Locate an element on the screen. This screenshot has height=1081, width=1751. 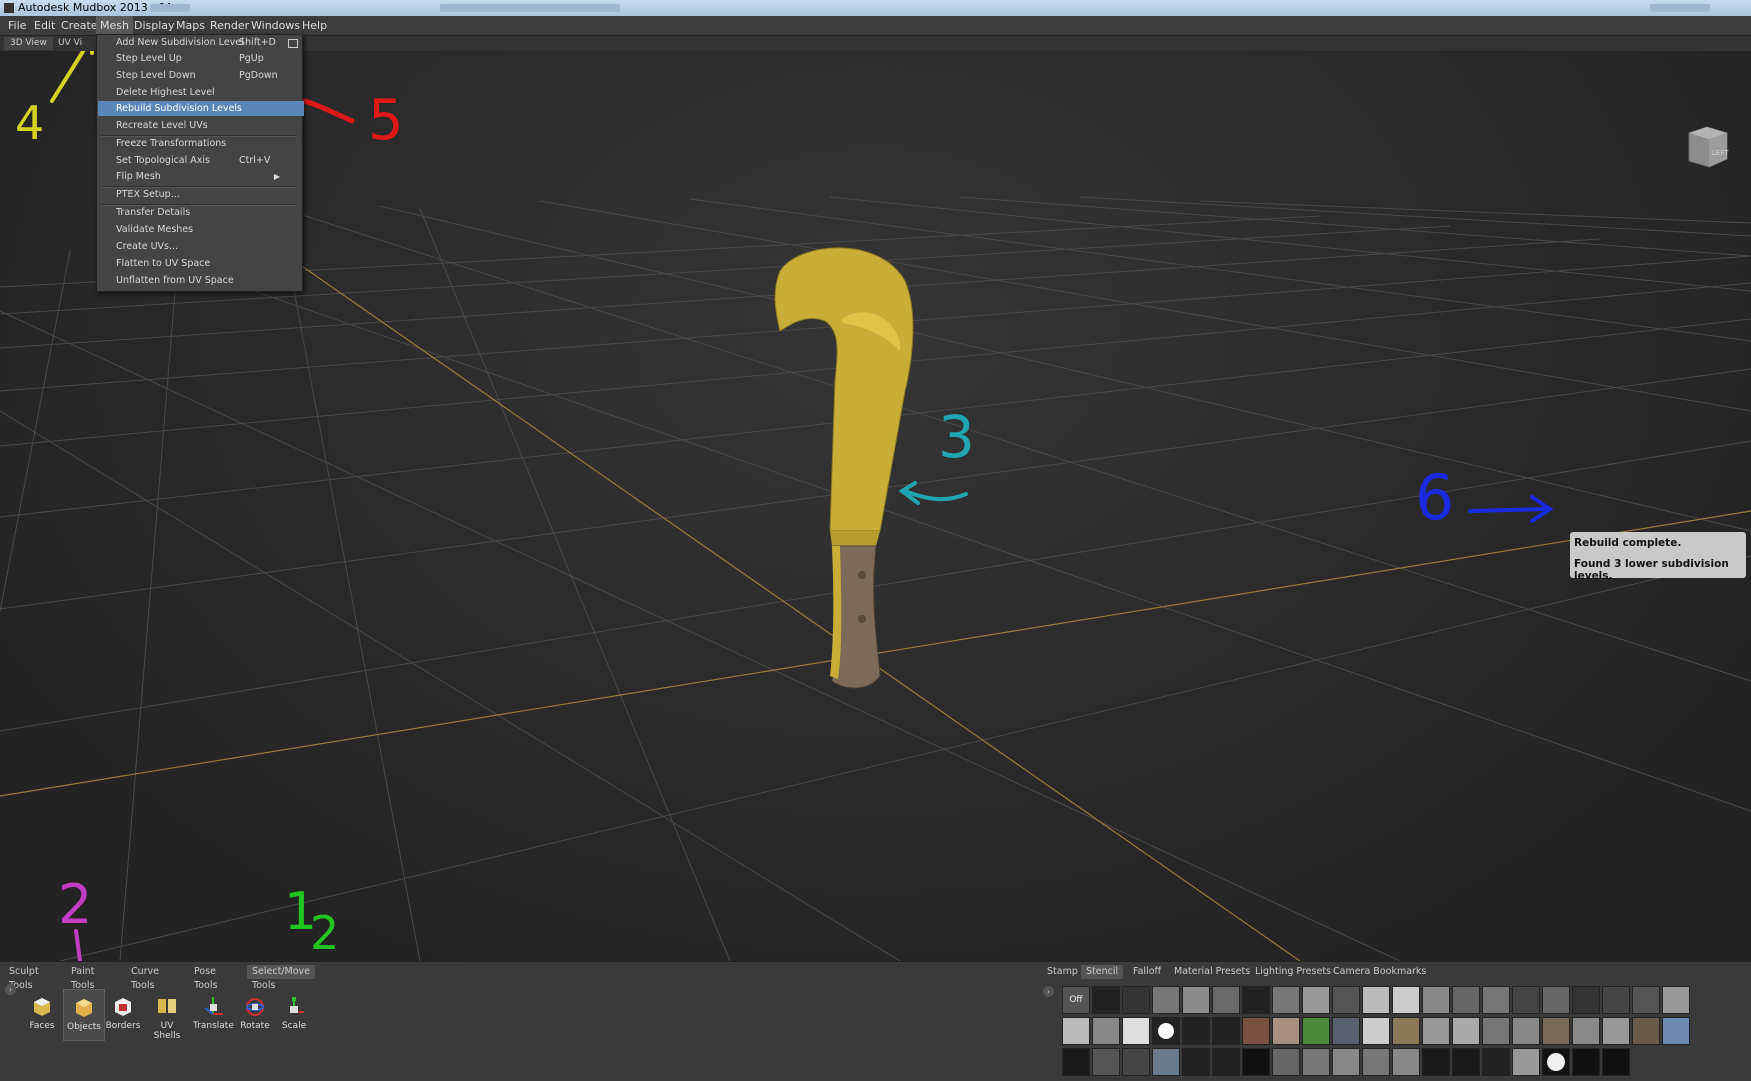
tab-uv-view: UV Vi is located at coordinates (70, 43).